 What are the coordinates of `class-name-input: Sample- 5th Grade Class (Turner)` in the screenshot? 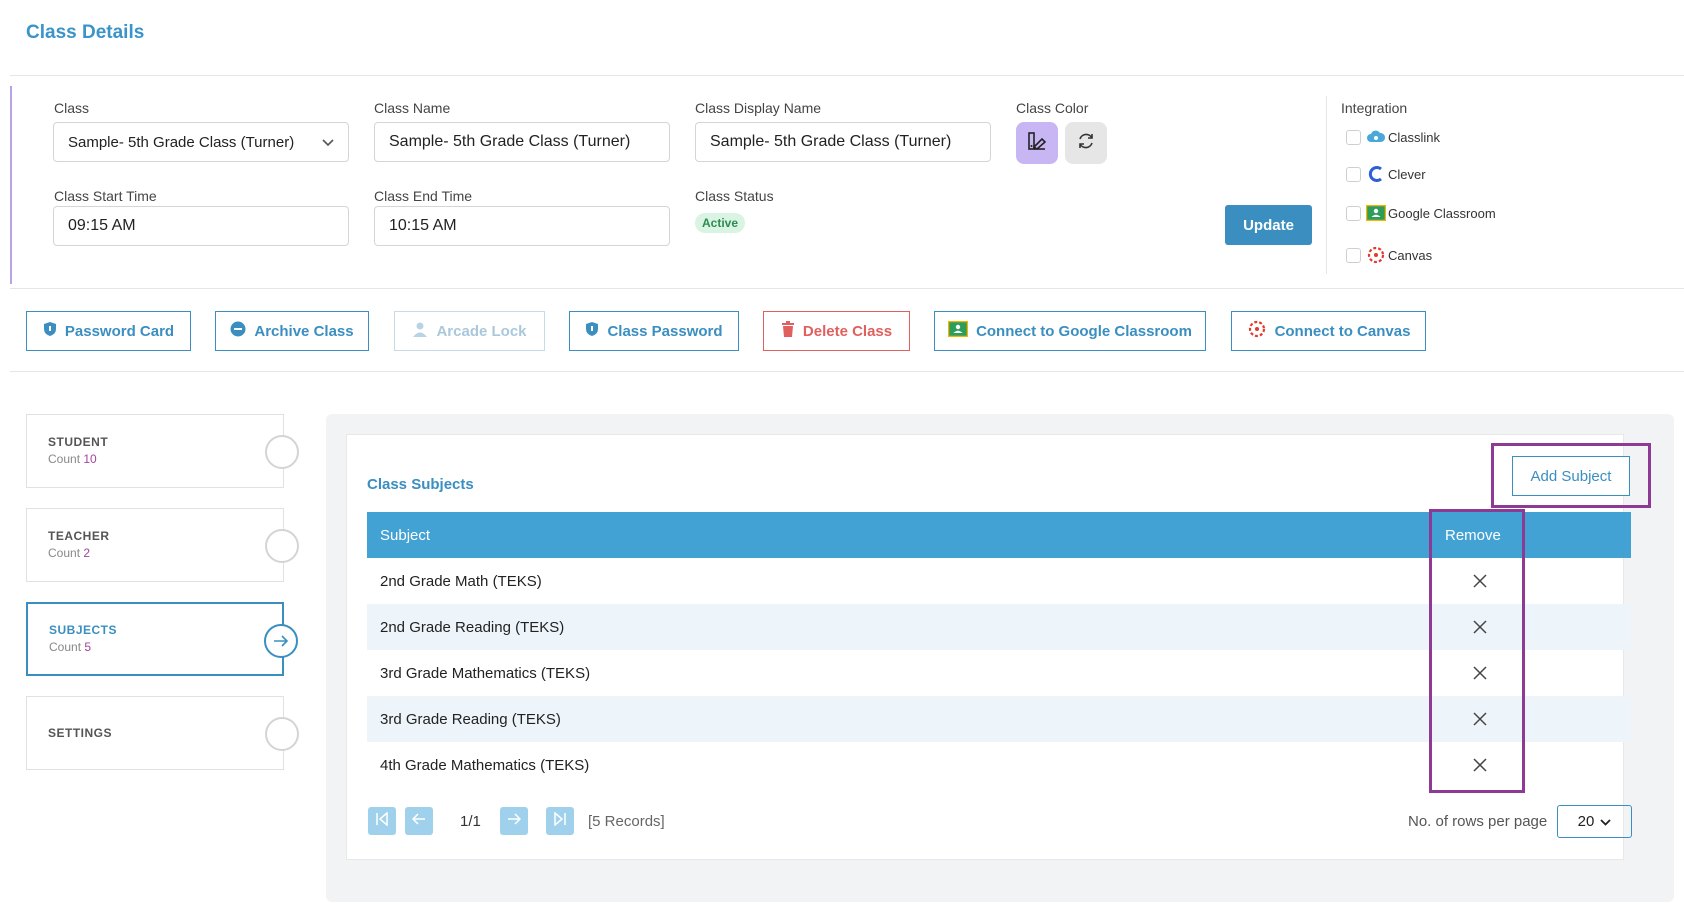 It's located at (522, 142).